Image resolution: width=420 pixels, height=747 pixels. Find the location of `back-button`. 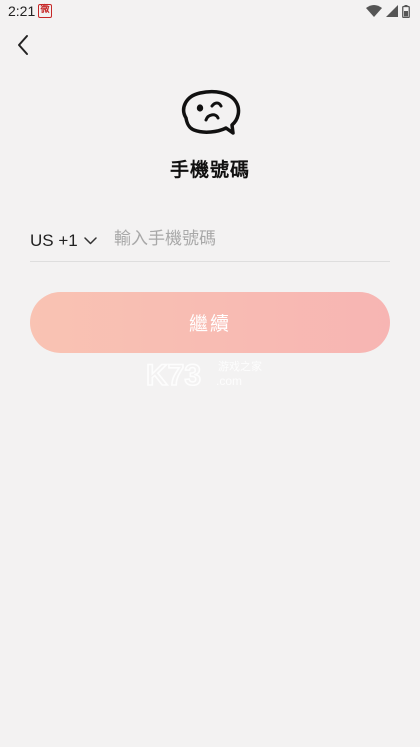

back-button is located at coordinates (23, 45).